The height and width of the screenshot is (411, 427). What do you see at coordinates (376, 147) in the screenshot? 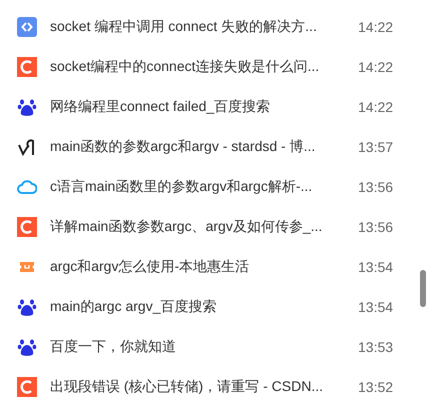
I see `visit-time: 13:57` at bounding box center [376, 147].